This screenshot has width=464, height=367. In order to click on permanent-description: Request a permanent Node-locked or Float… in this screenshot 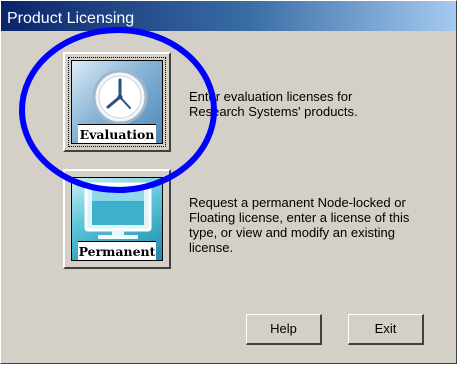, I will do `click(322, 225)`.